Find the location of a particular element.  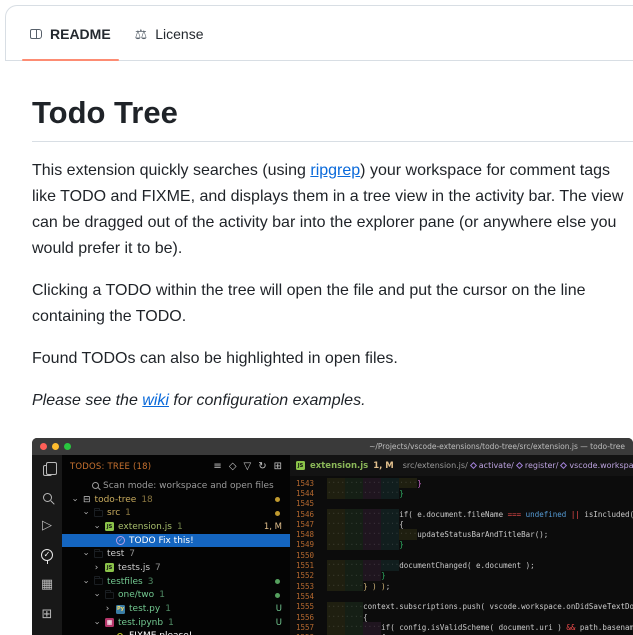

extensions-icon: ⊞ is located at coordinates (47, 614).